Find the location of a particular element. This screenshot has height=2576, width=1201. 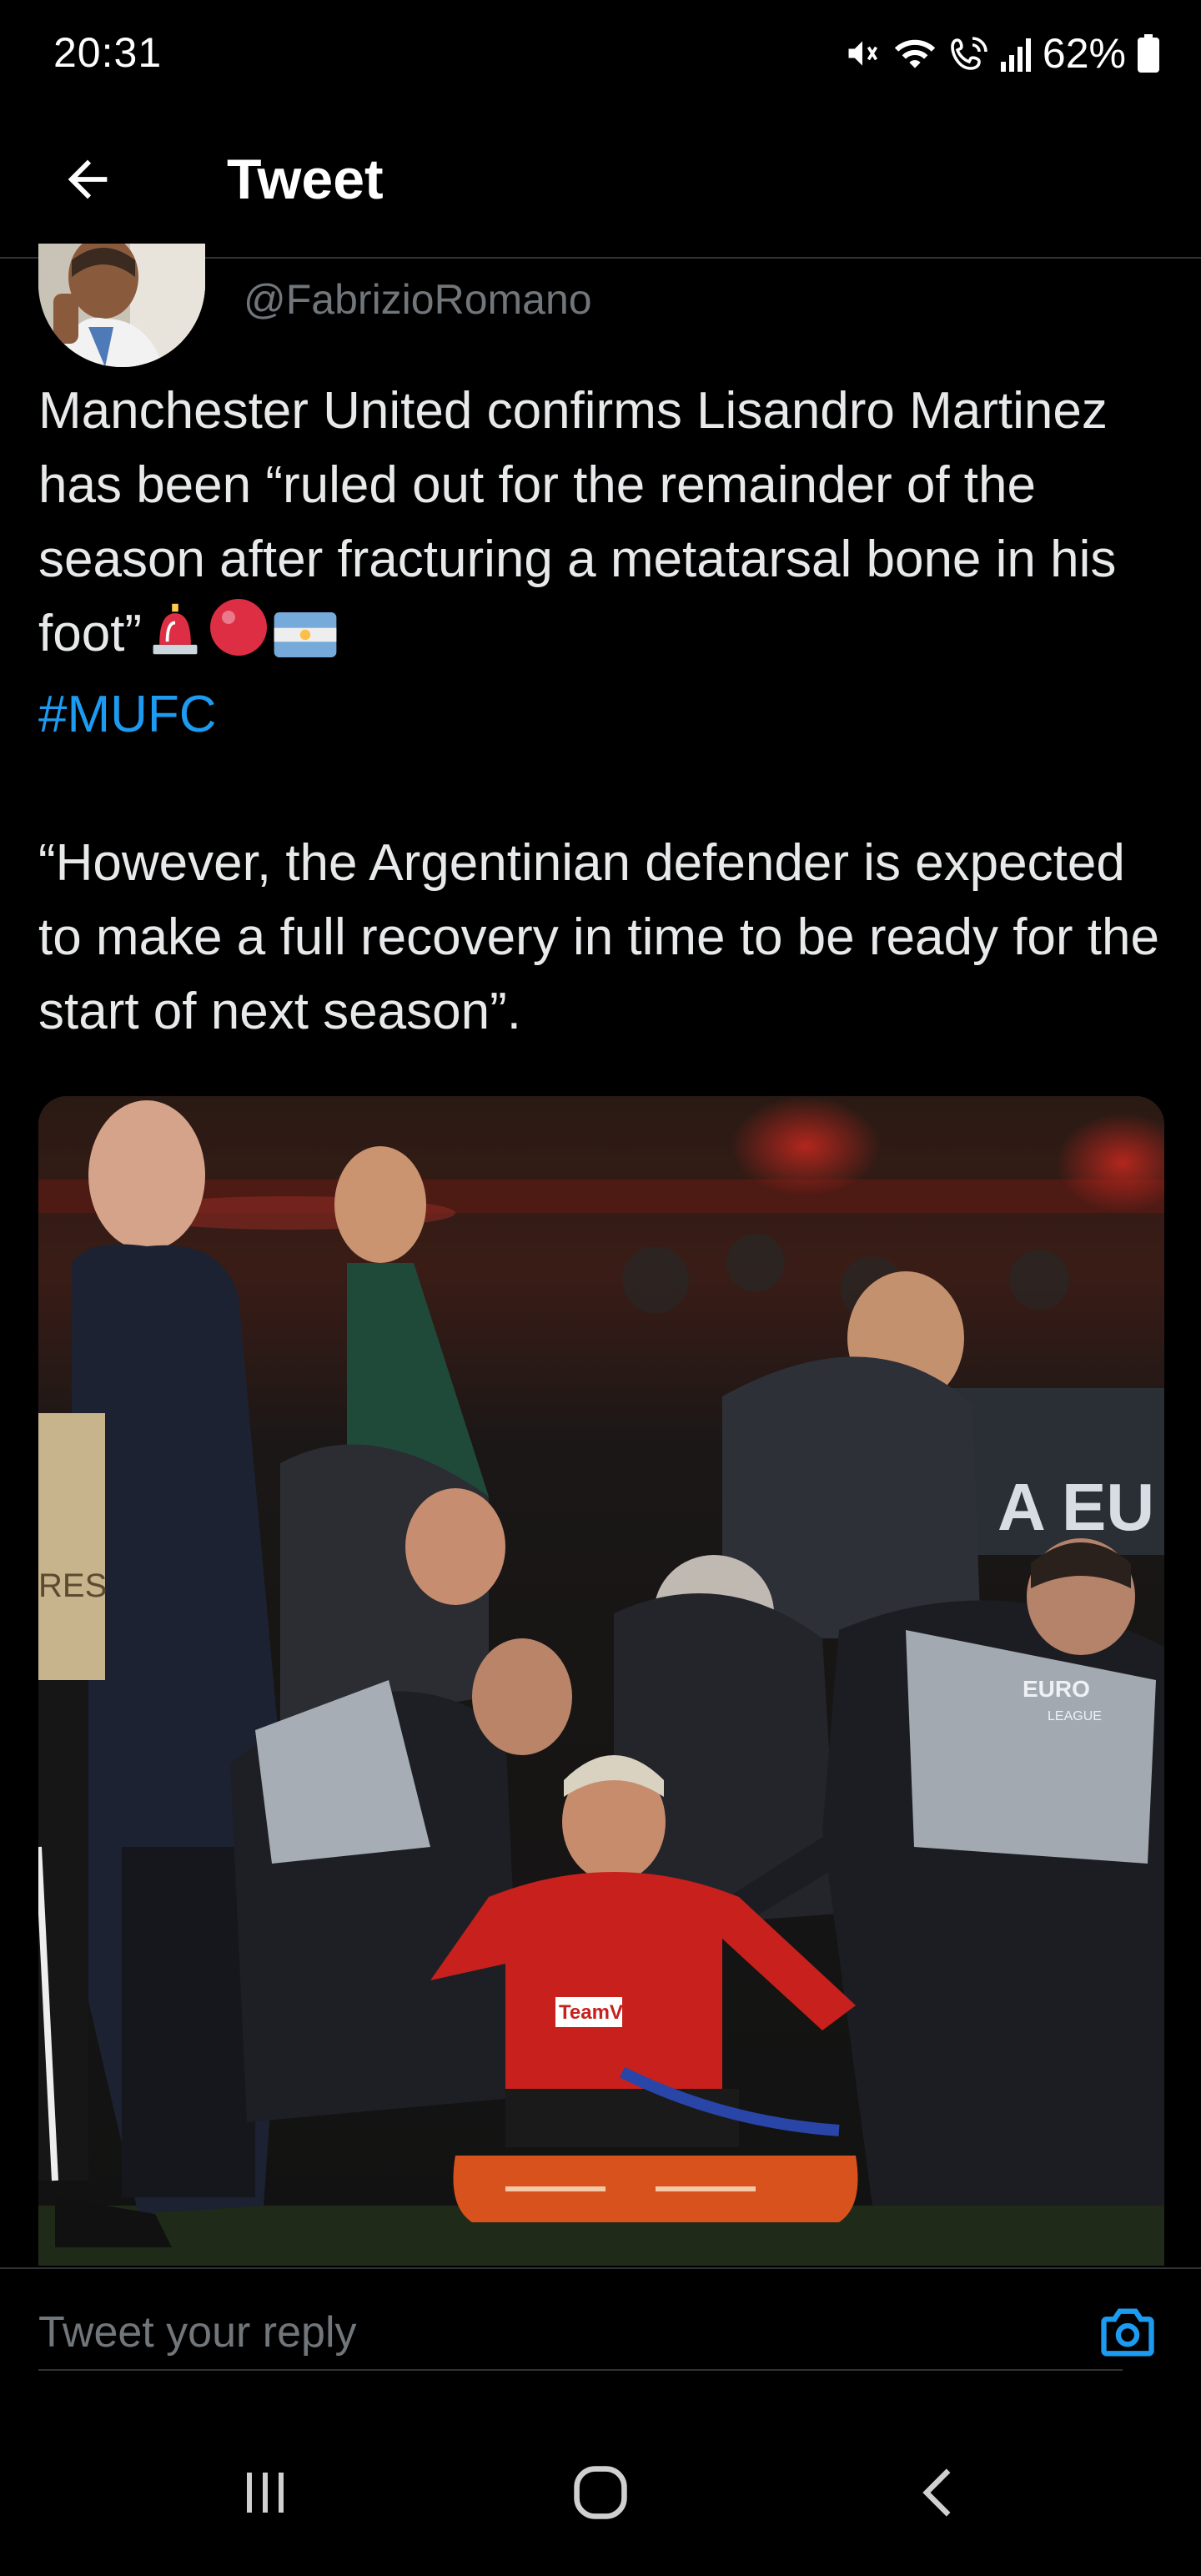

photo-board-text: A EU is located at coordinates (1075, 1507).